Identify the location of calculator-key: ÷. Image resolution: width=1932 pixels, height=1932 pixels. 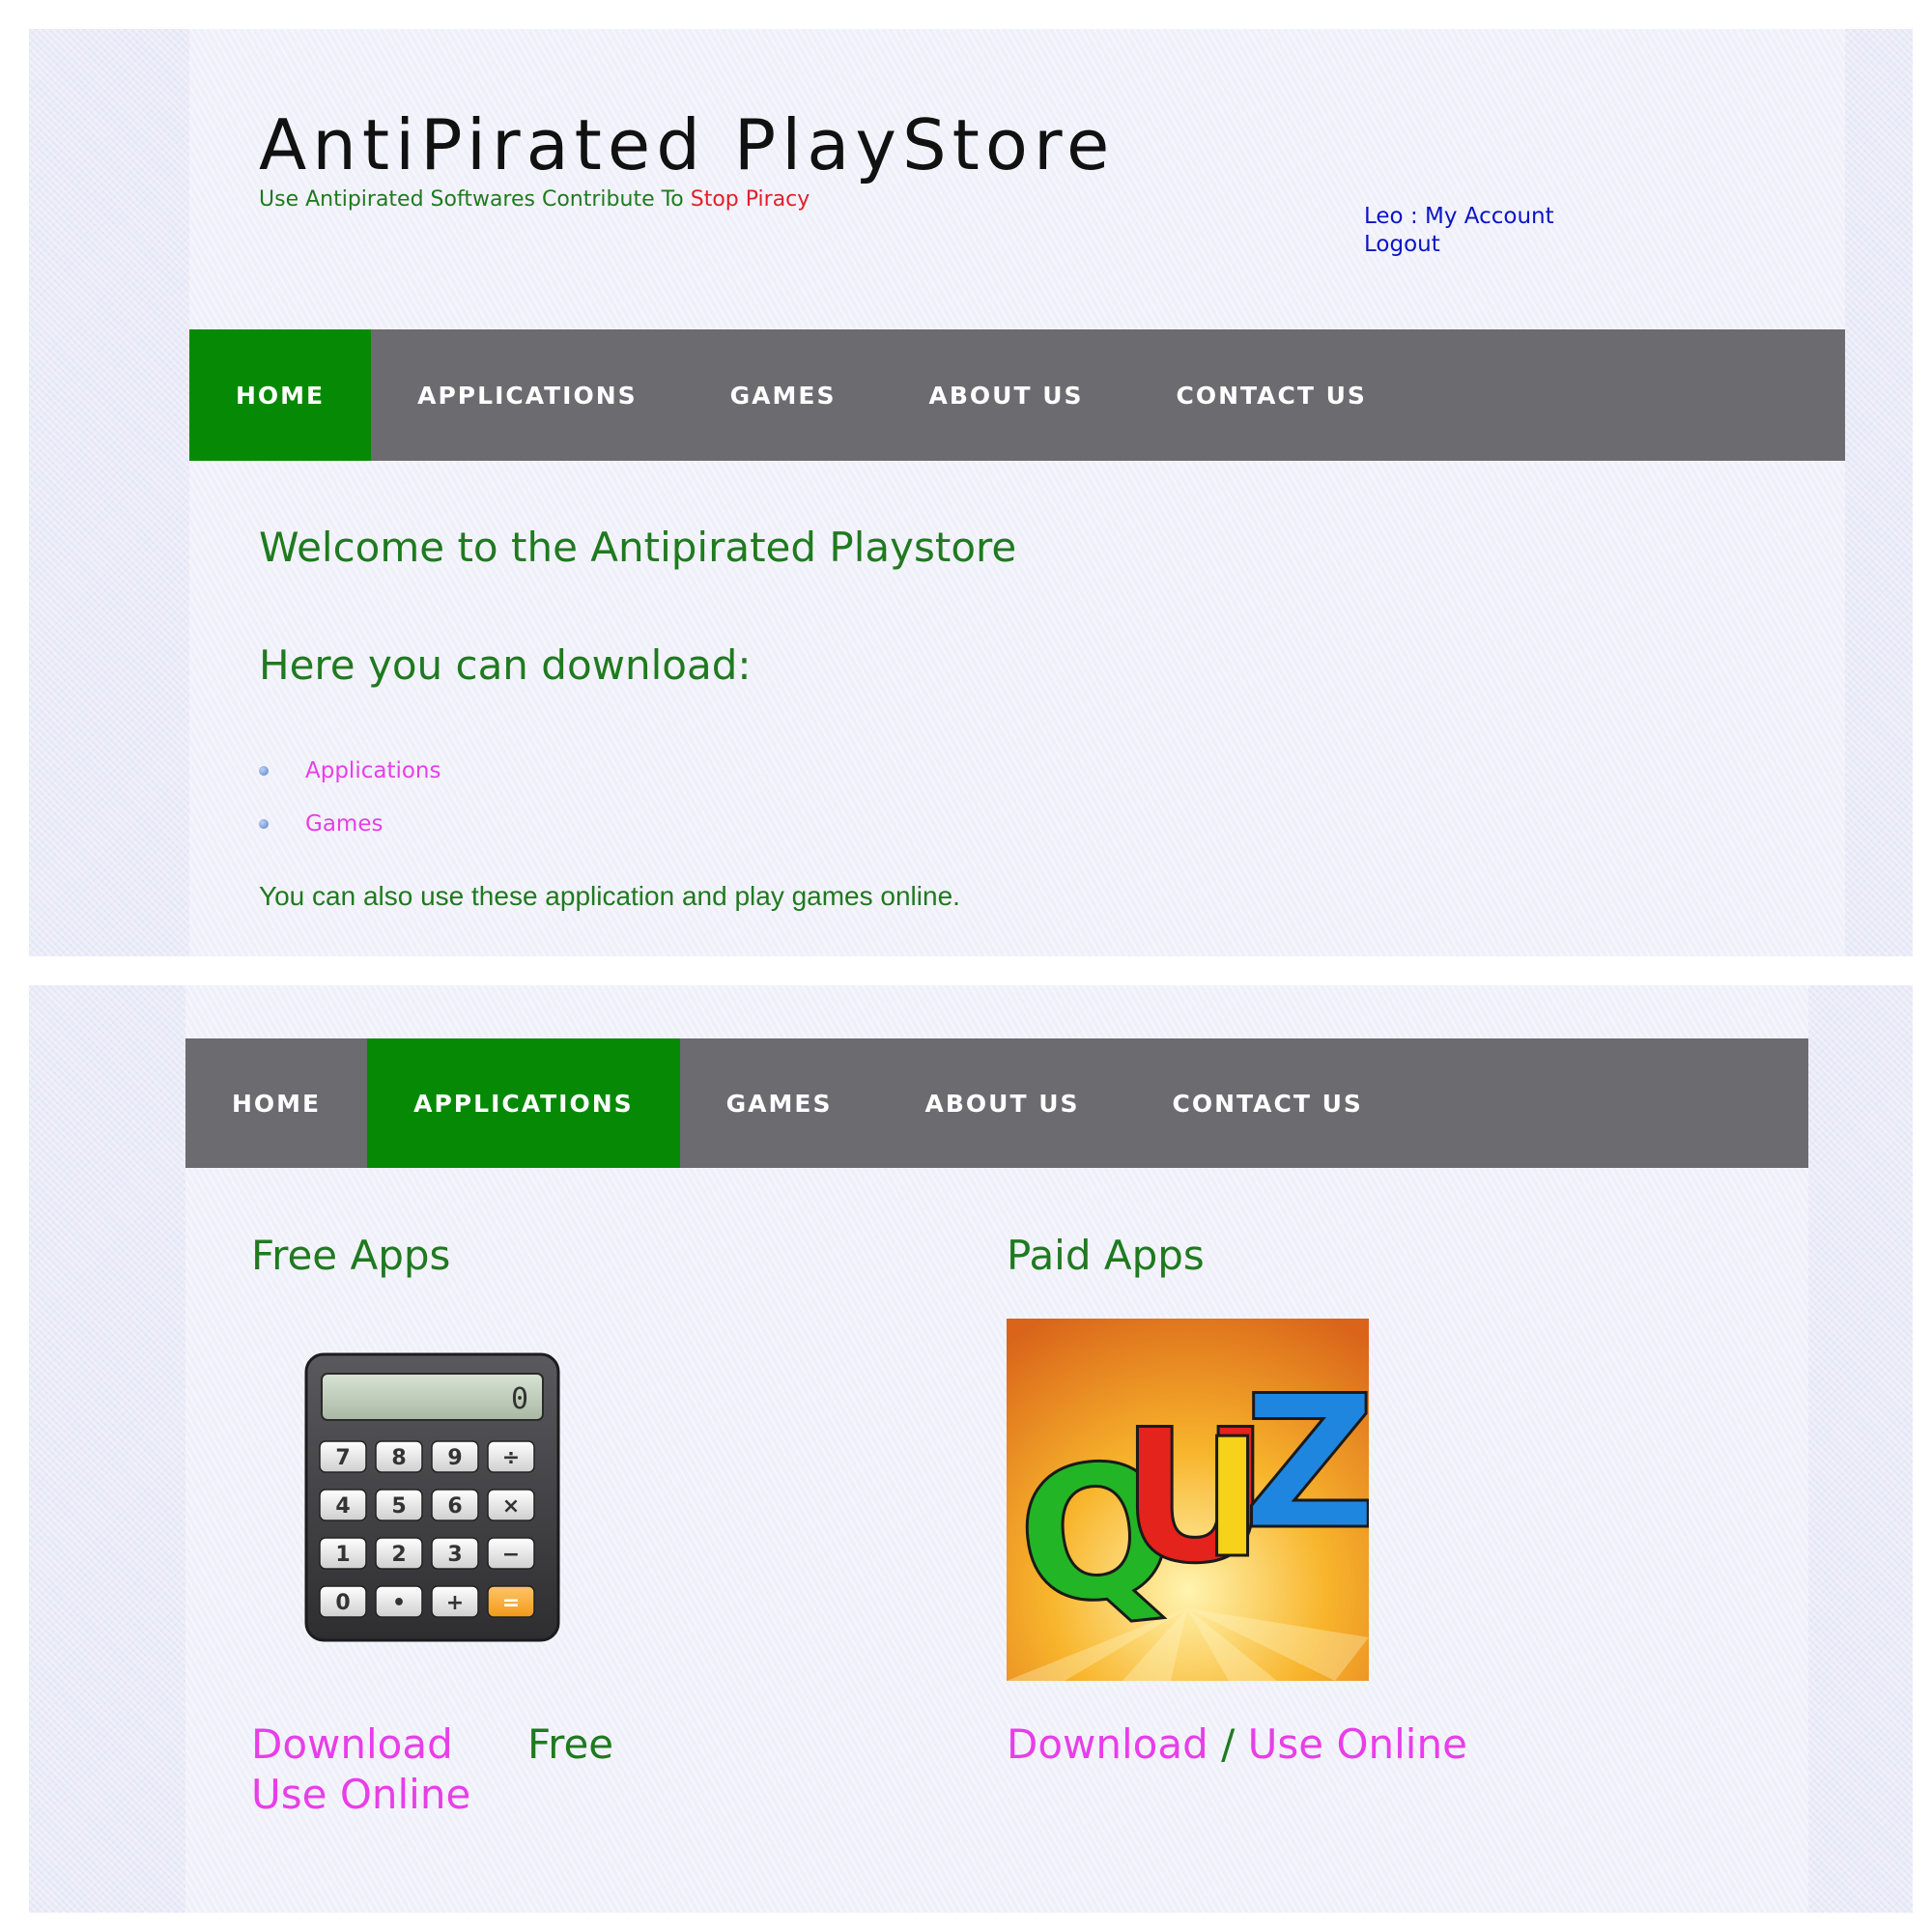
(511, 1456).